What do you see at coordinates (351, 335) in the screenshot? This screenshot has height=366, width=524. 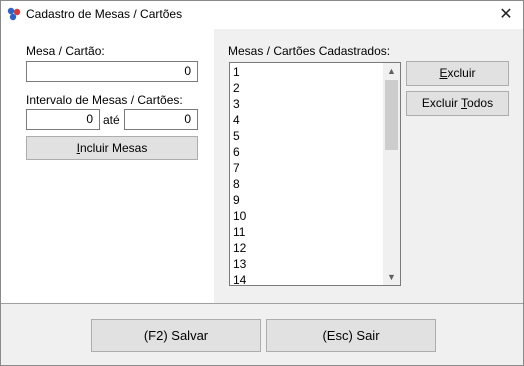 I see `exit-button: (Esc) Sair` at bounding box center [351, 335].